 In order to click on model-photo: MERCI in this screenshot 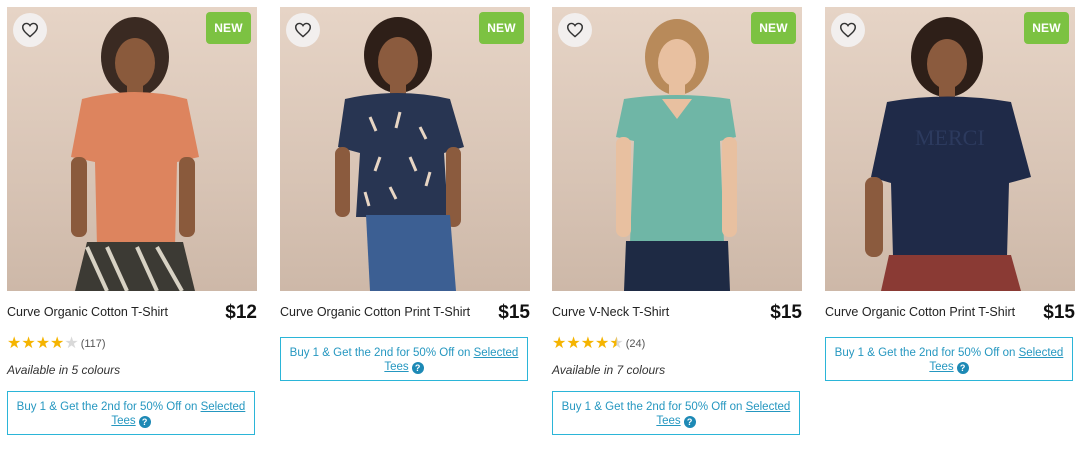, I will do `click(948, 154)`.